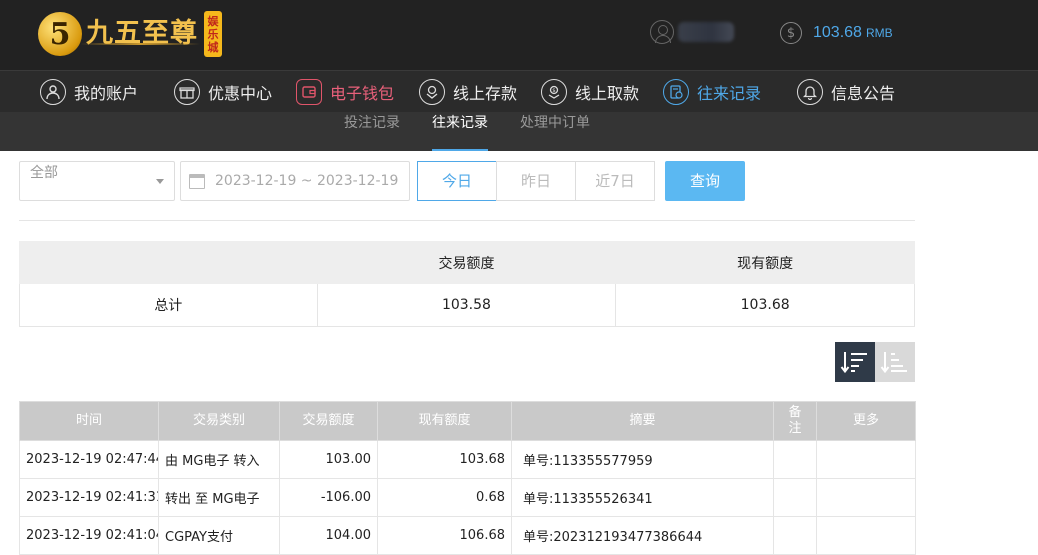 This screenshot has height=555, width=1038. Describe the element at coordinates (519, 131) in the screenshot. I see `sub-nav: 投注记录 往来记录 处理中订单` at that location.